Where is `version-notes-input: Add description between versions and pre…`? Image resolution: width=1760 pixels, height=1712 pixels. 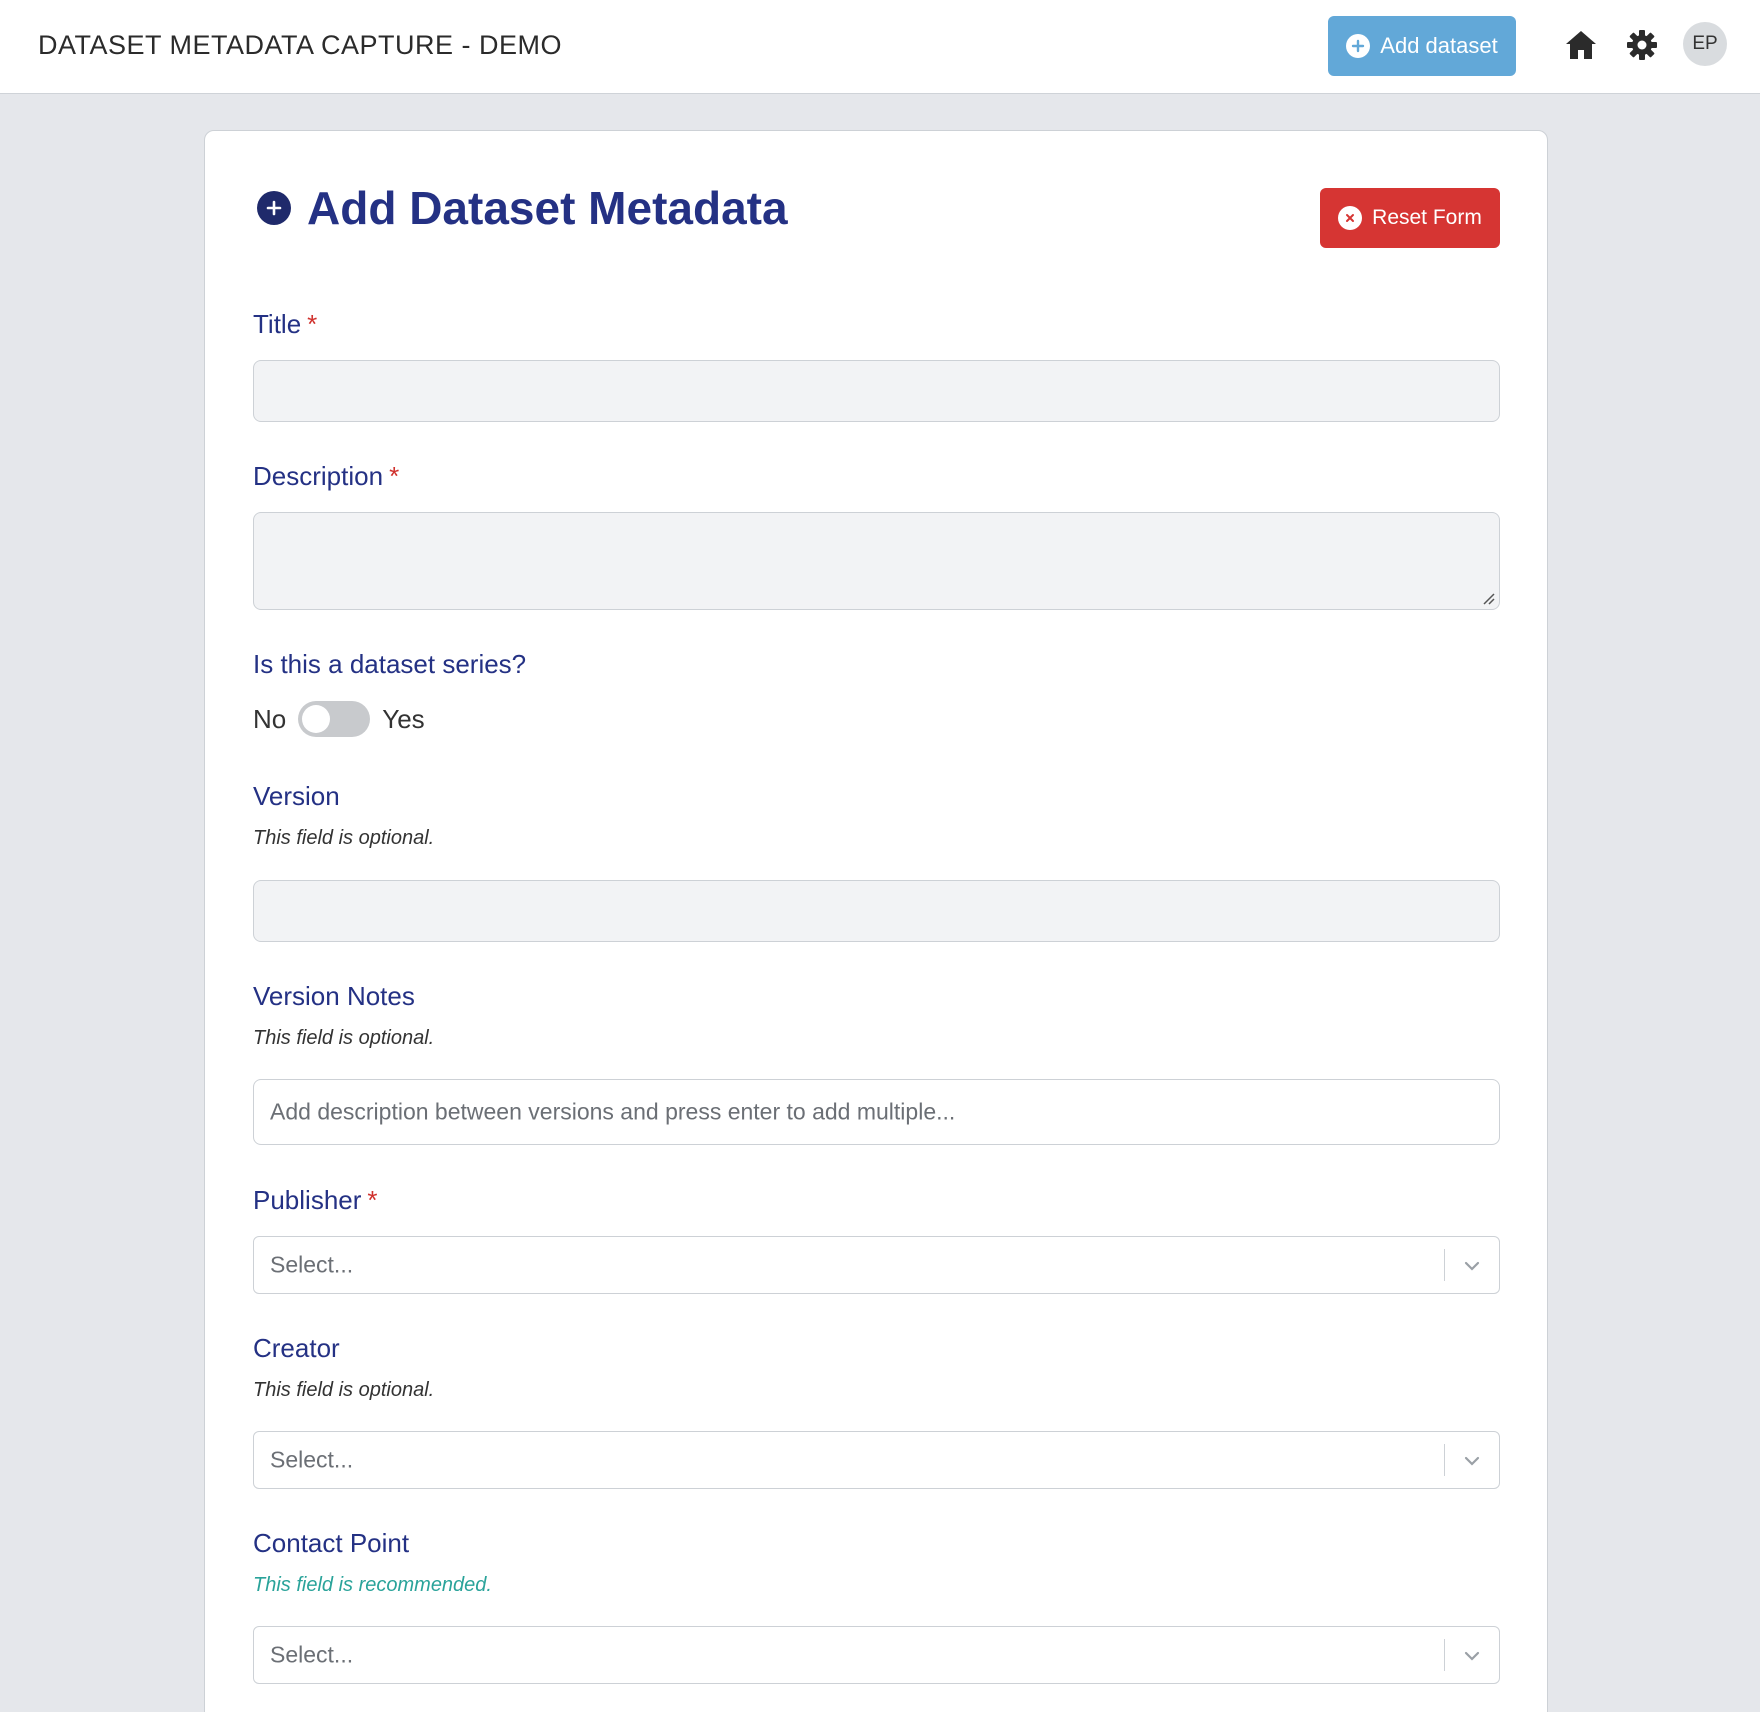
version-notes-input: Add description between versions and pre… is located at coordinates (876, 1112).